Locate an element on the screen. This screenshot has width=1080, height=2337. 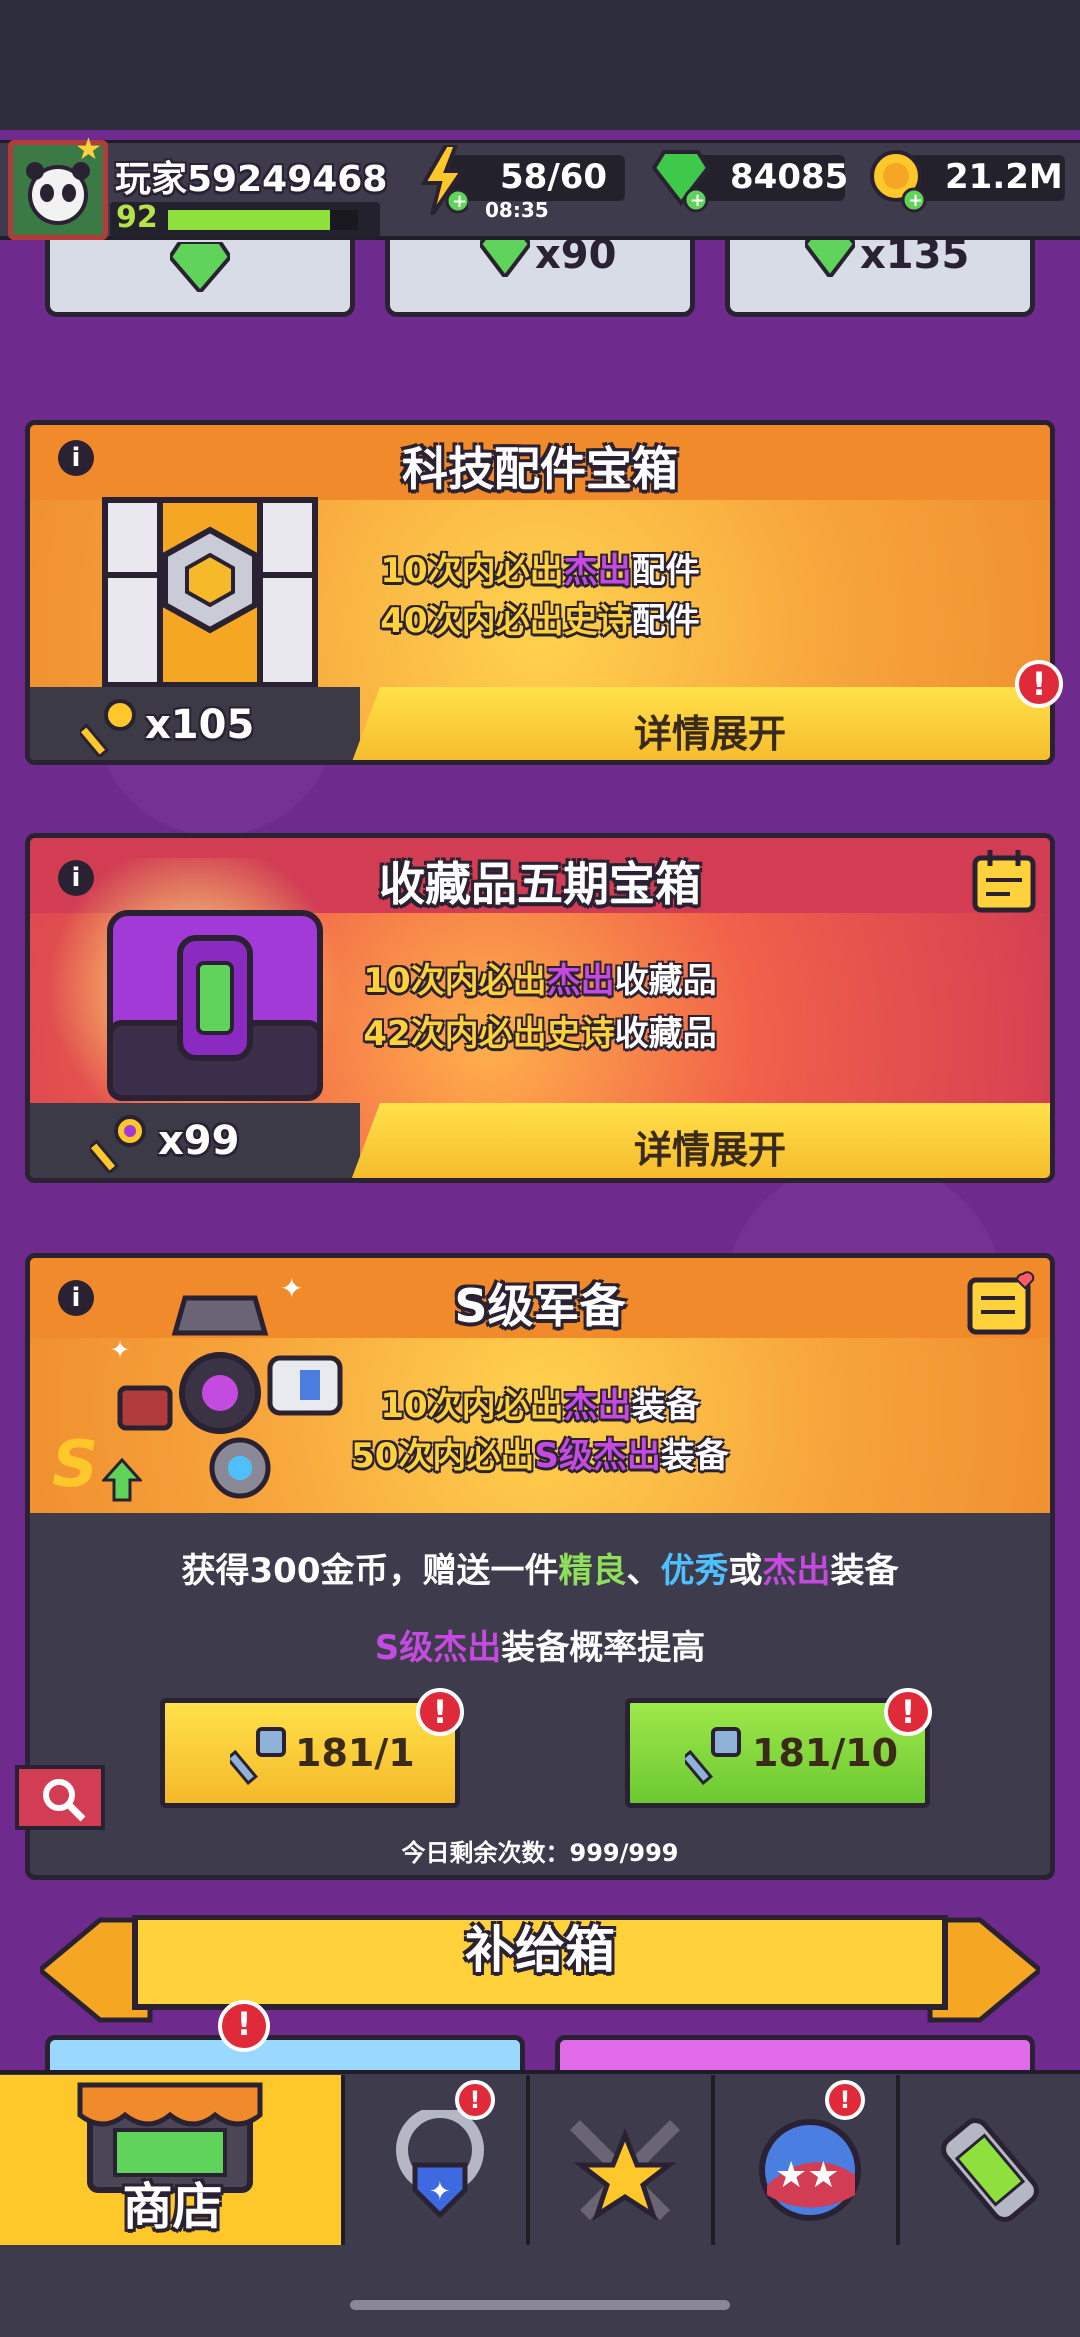
boost-text: 装备概率提高 is located at coordinates (603, 1648).